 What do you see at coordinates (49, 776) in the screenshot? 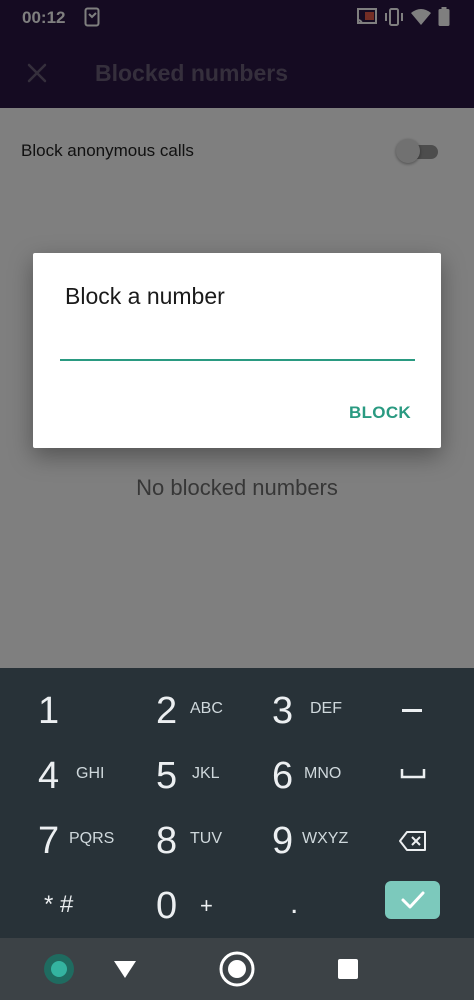
I see `key-digit: 4` at bounding box center [49, 776].